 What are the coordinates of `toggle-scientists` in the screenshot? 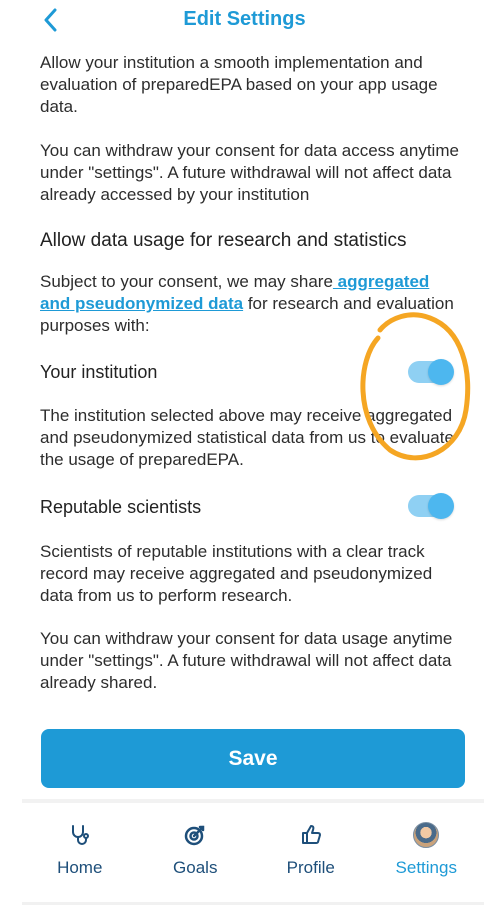 It's located at (431, 506).